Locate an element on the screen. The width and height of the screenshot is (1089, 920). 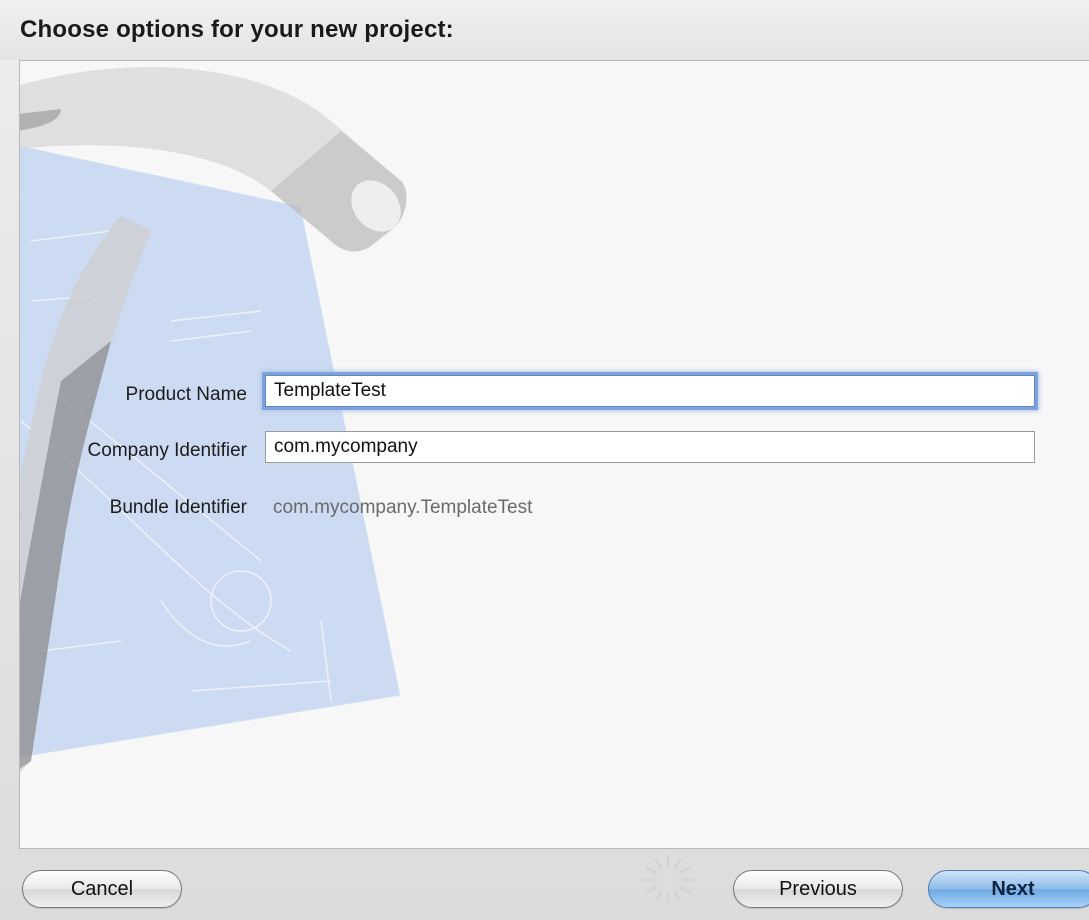
page-title: Choose options for your new project: is located at coordinates (237, 29).